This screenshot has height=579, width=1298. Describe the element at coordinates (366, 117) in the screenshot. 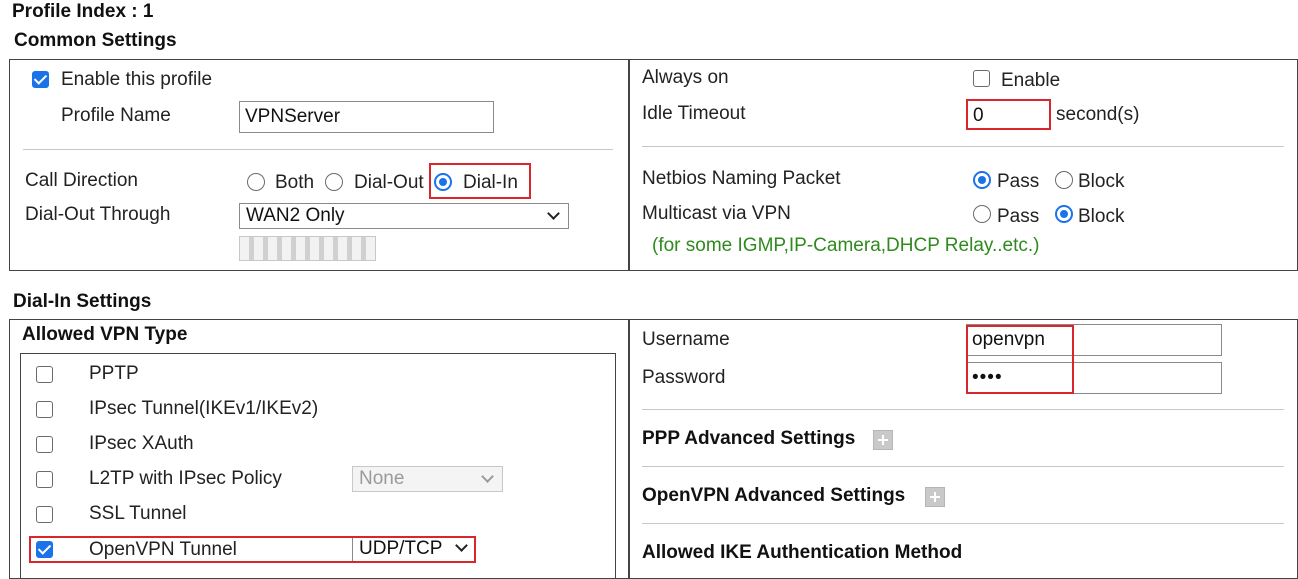

I see `profile-name-input: VPNServer` at that location.